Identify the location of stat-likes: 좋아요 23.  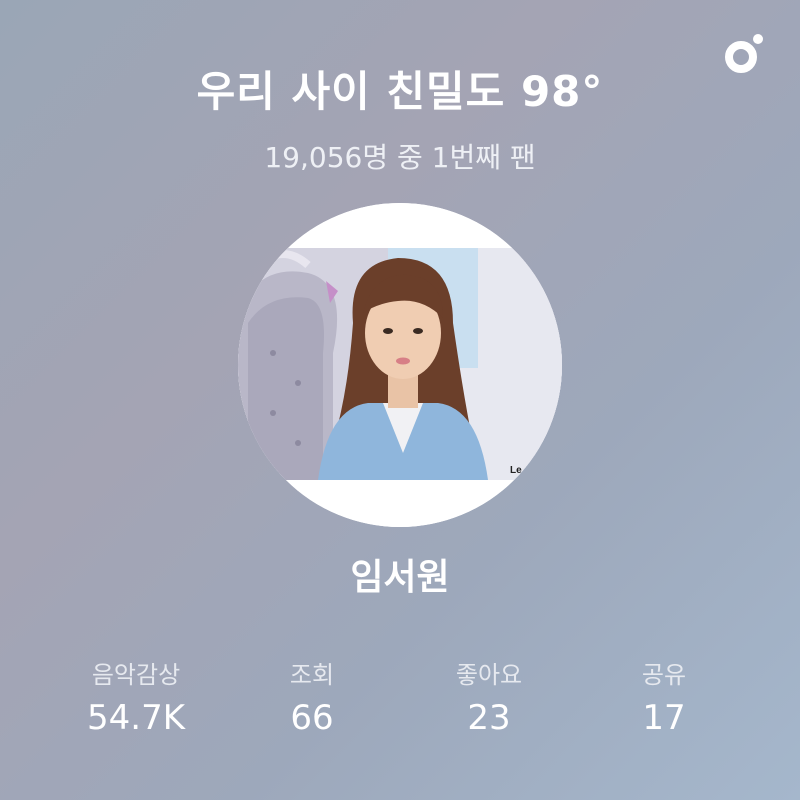
(489, 696).